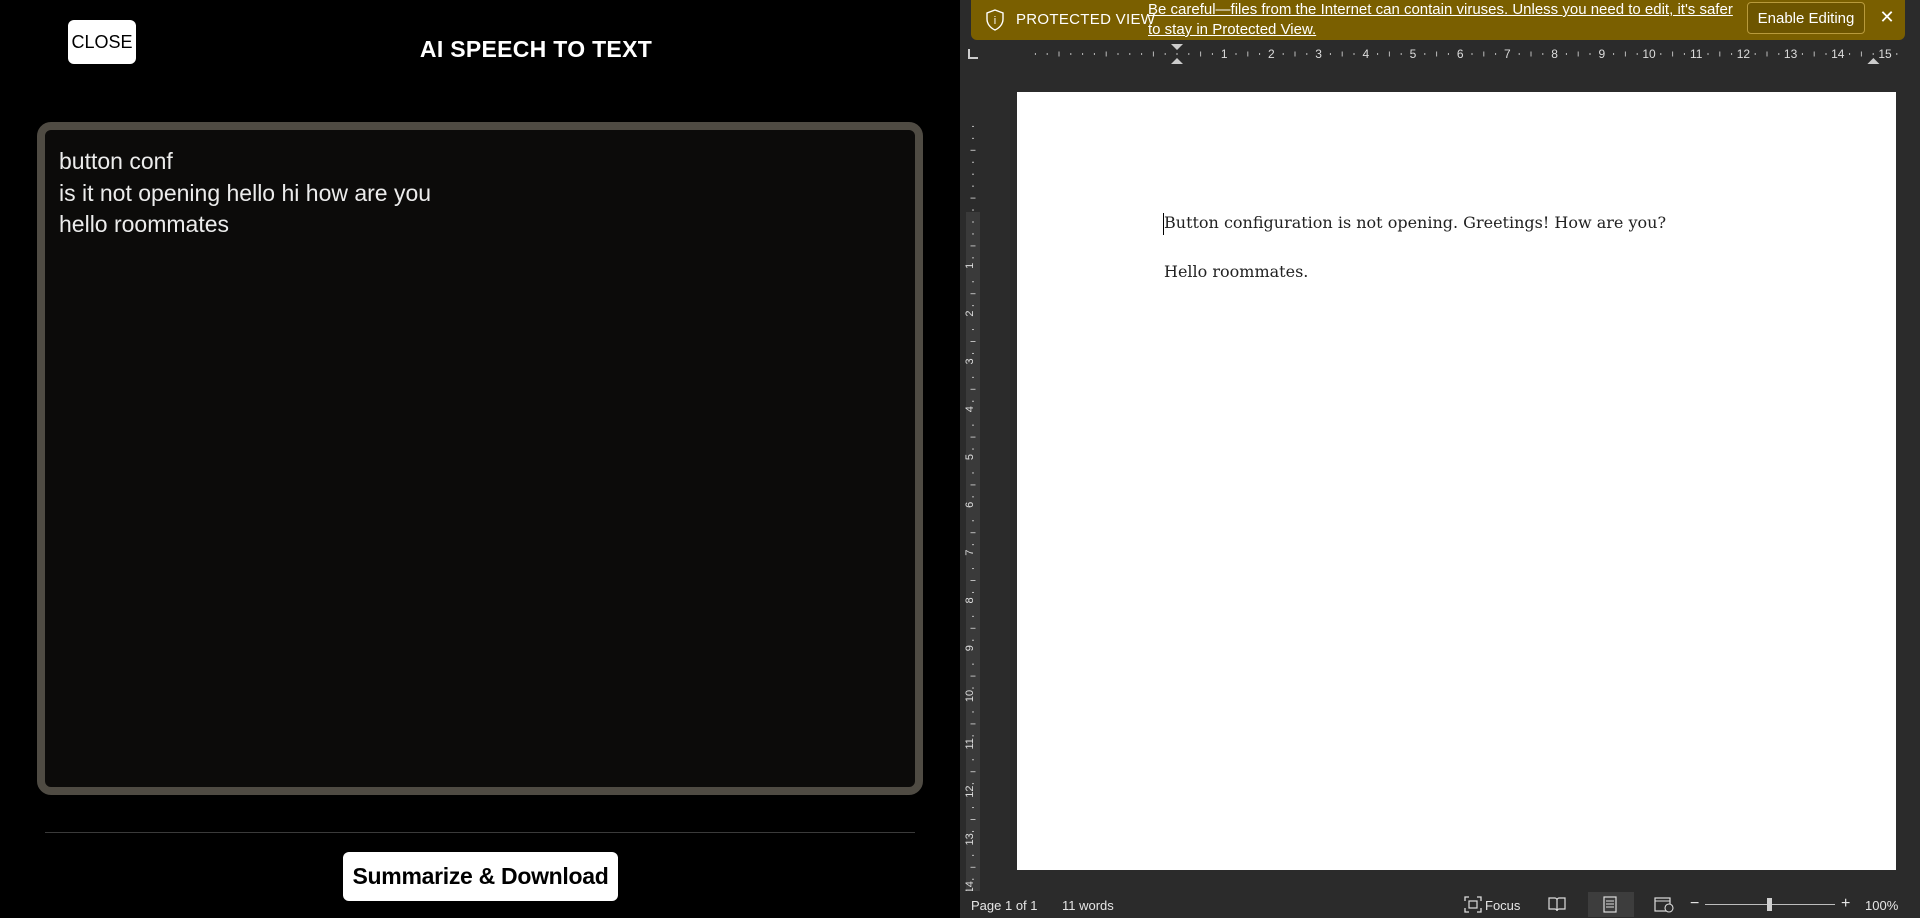 Image resolution: width=1920 pixels, height=918 pixels. What do you see at coordinates (1004, 905) in the screenshot?
I see `page-count: Page 1 of 1` at bounding box center [1004, 905].